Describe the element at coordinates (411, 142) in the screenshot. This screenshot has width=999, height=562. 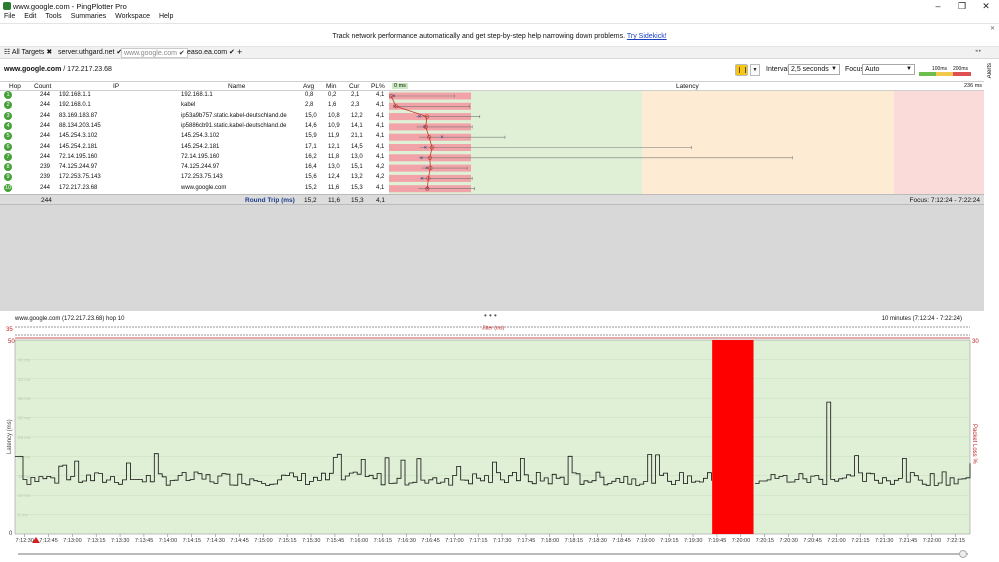
I see `average-latency-line` at that location.